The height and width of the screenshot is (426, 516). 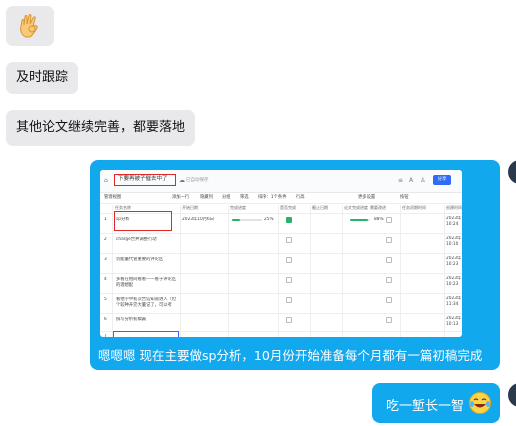 What do you see at coordinates (113, 197) in the screenshot?
I see `toolbar-item: 管理视图` at bounding box center [113, 197].